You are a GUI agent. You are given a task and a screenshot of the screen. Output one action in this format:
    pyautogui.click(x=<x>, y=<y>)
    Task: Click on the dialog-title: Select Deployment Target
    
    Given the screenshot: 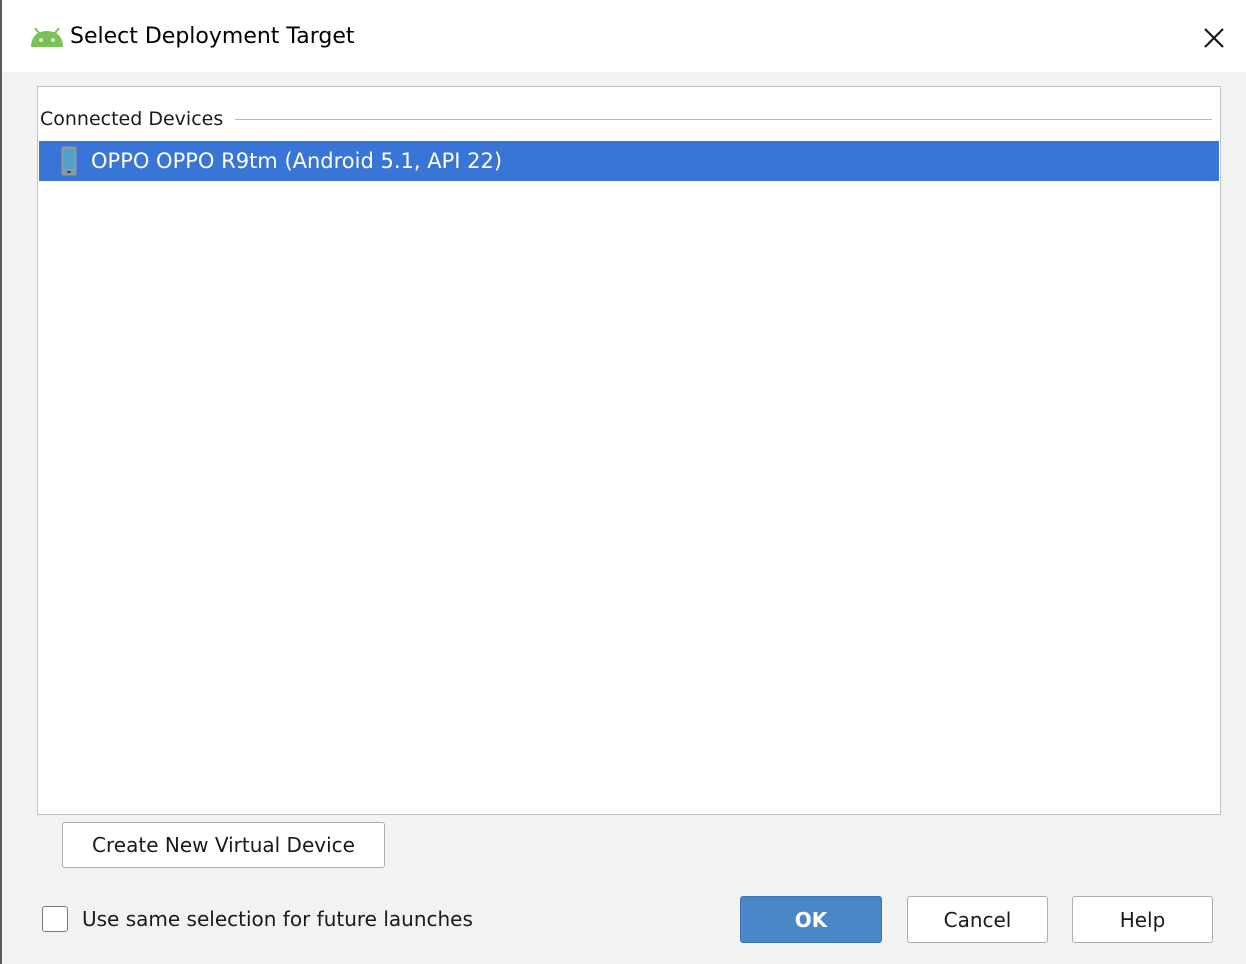 What is the action you would take?
    pyautogui.click(x=212, y=36)
    